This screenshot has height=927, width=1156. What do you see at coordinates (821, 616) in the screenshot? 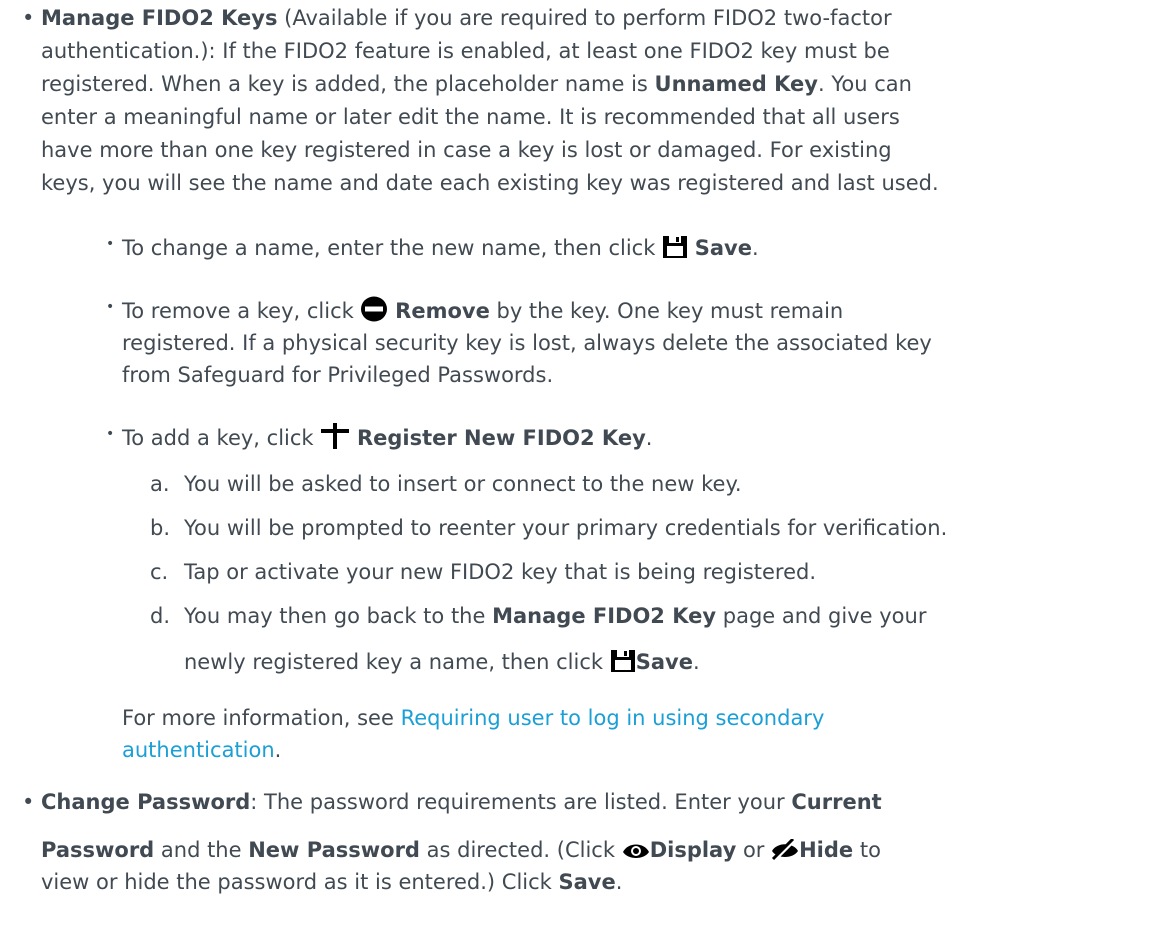
I see `step-d-text: page and give your` at bounding box center [821, 616].